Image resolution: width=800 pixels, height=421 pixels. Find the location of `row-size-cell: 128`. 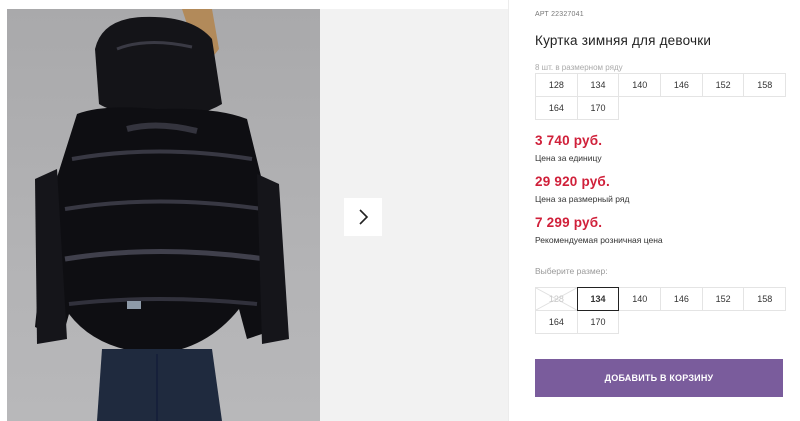

row-size-cell: 128 is located at coordinates (556, 85).